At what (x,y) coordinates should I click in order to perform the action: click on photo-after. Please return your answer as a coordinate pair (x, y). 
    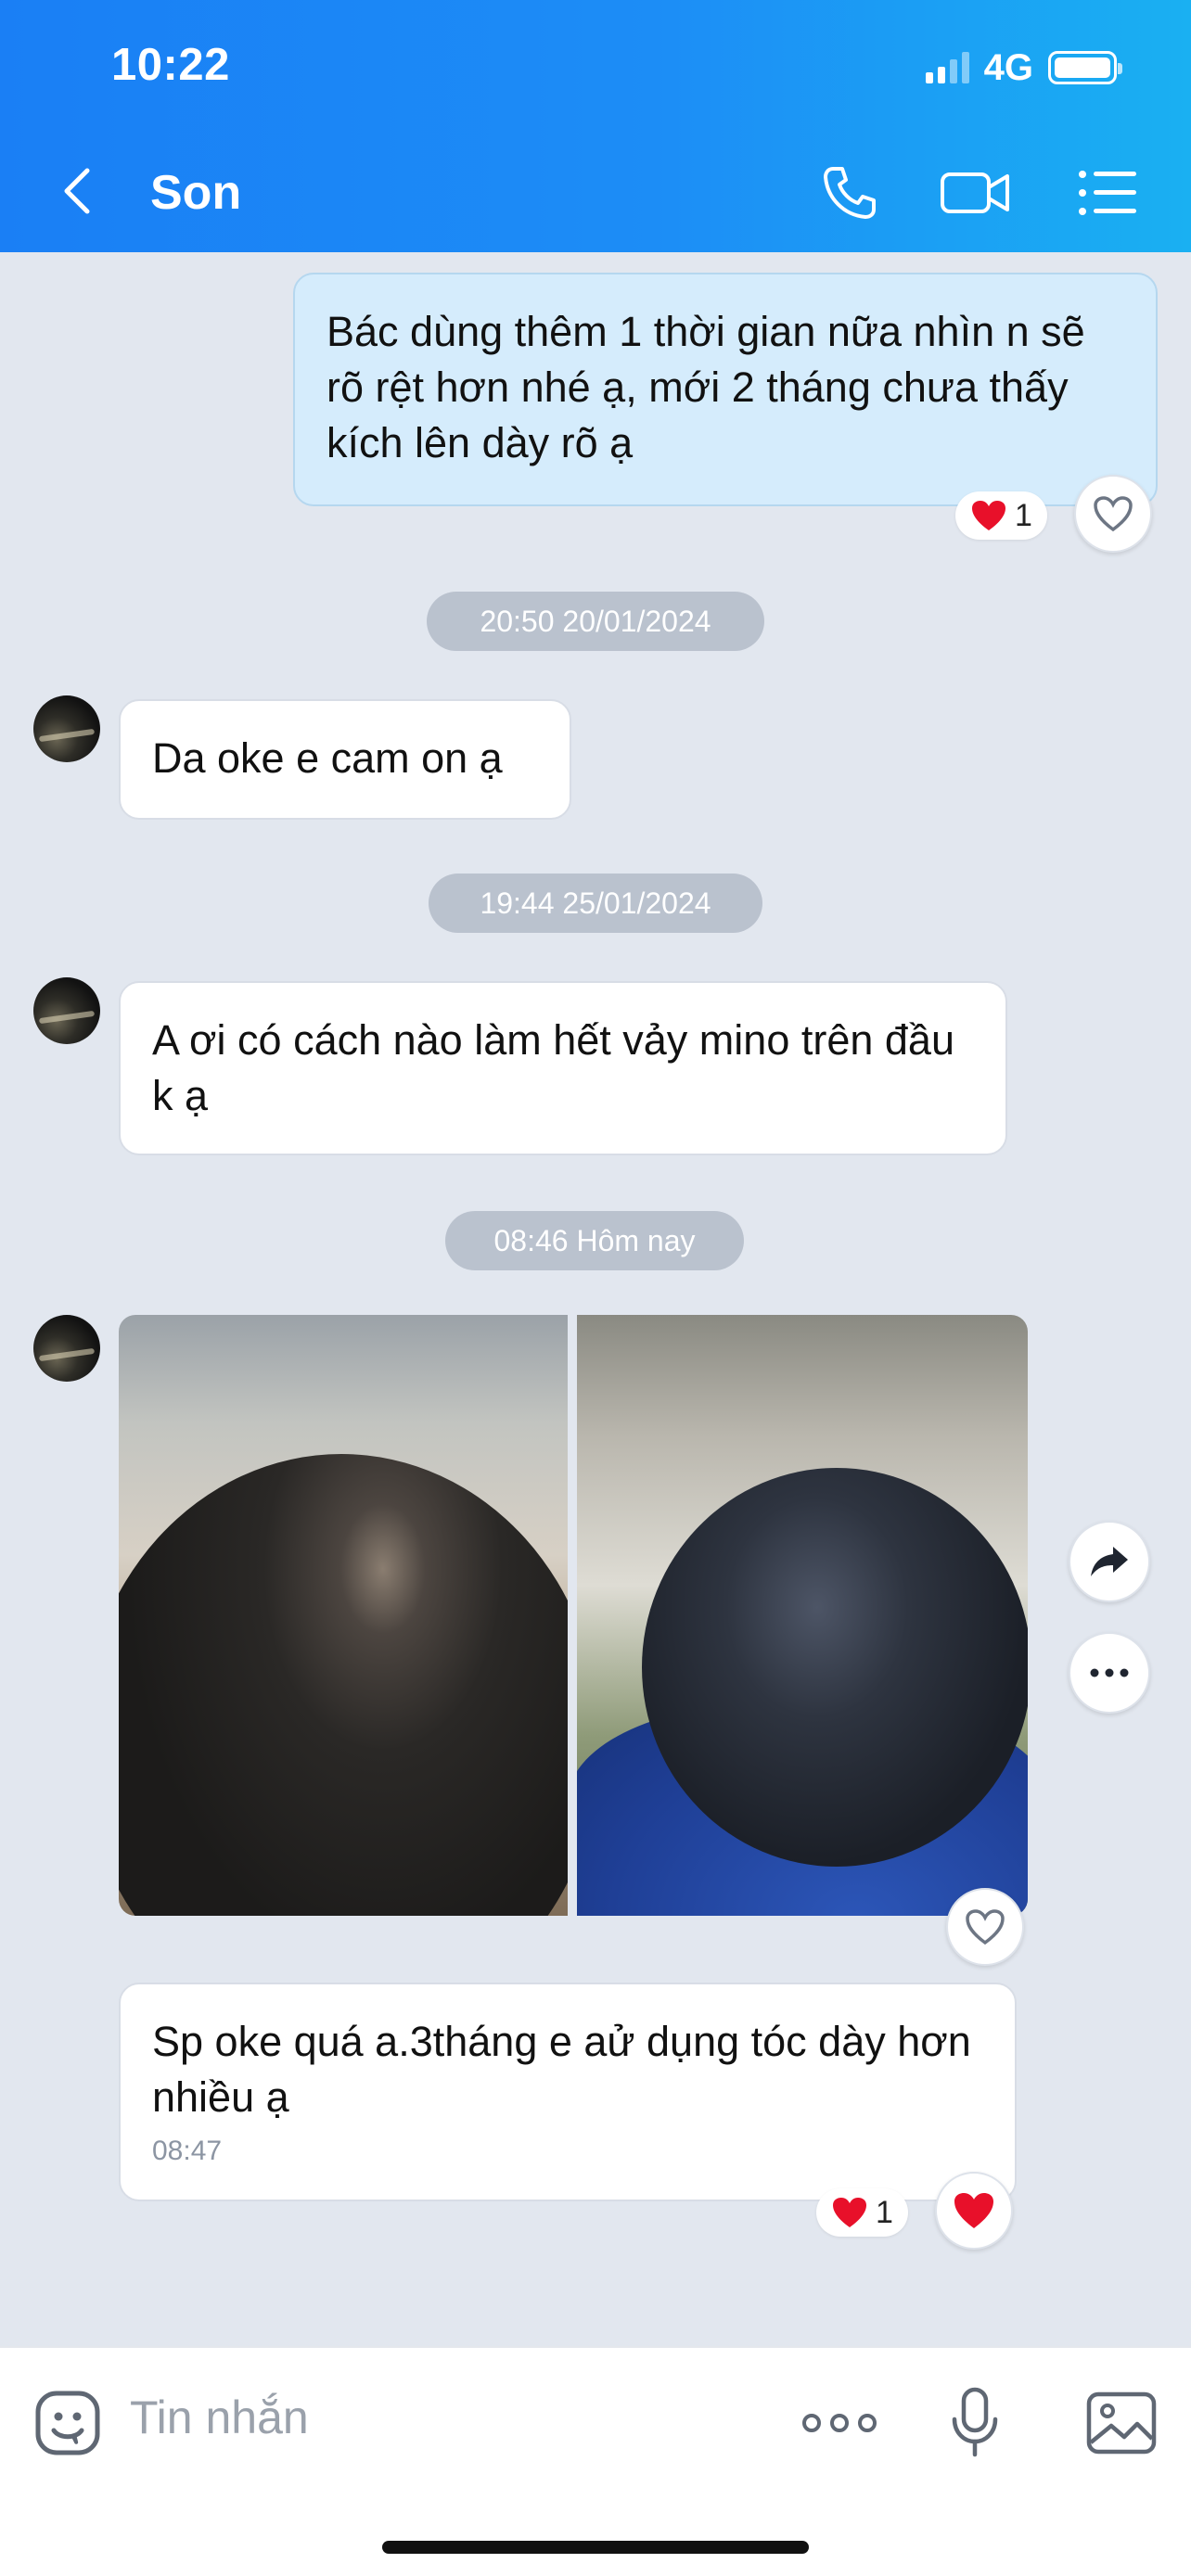
    Looking at the image, I should click on (803, 1615).